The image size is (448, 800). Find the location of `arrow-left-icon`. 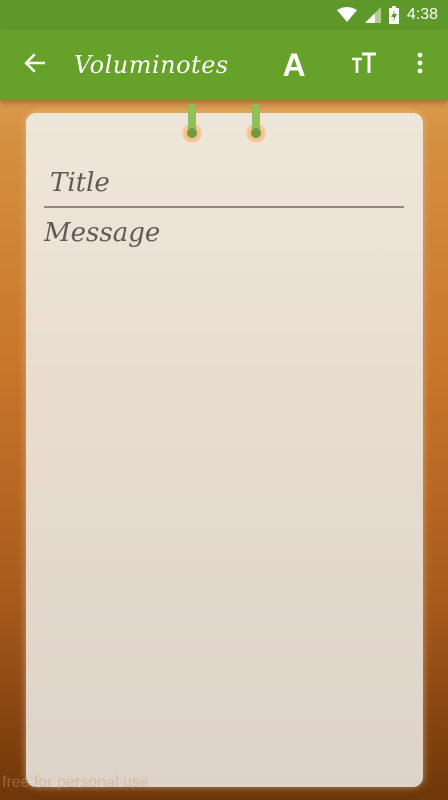

arrow-left-icon is located at coordinates (34, 65).